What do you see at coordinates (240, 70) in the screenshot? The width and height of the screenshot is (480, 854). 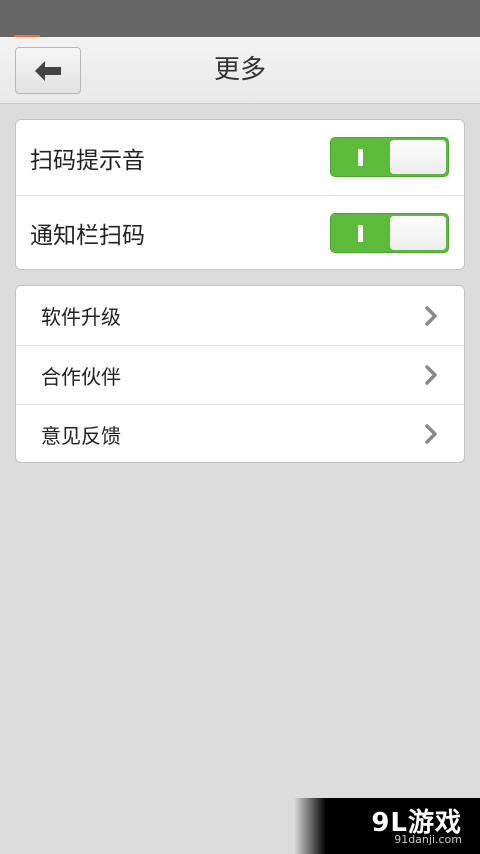 I see `title-bar: 更多` at bounding box center [240, 70].